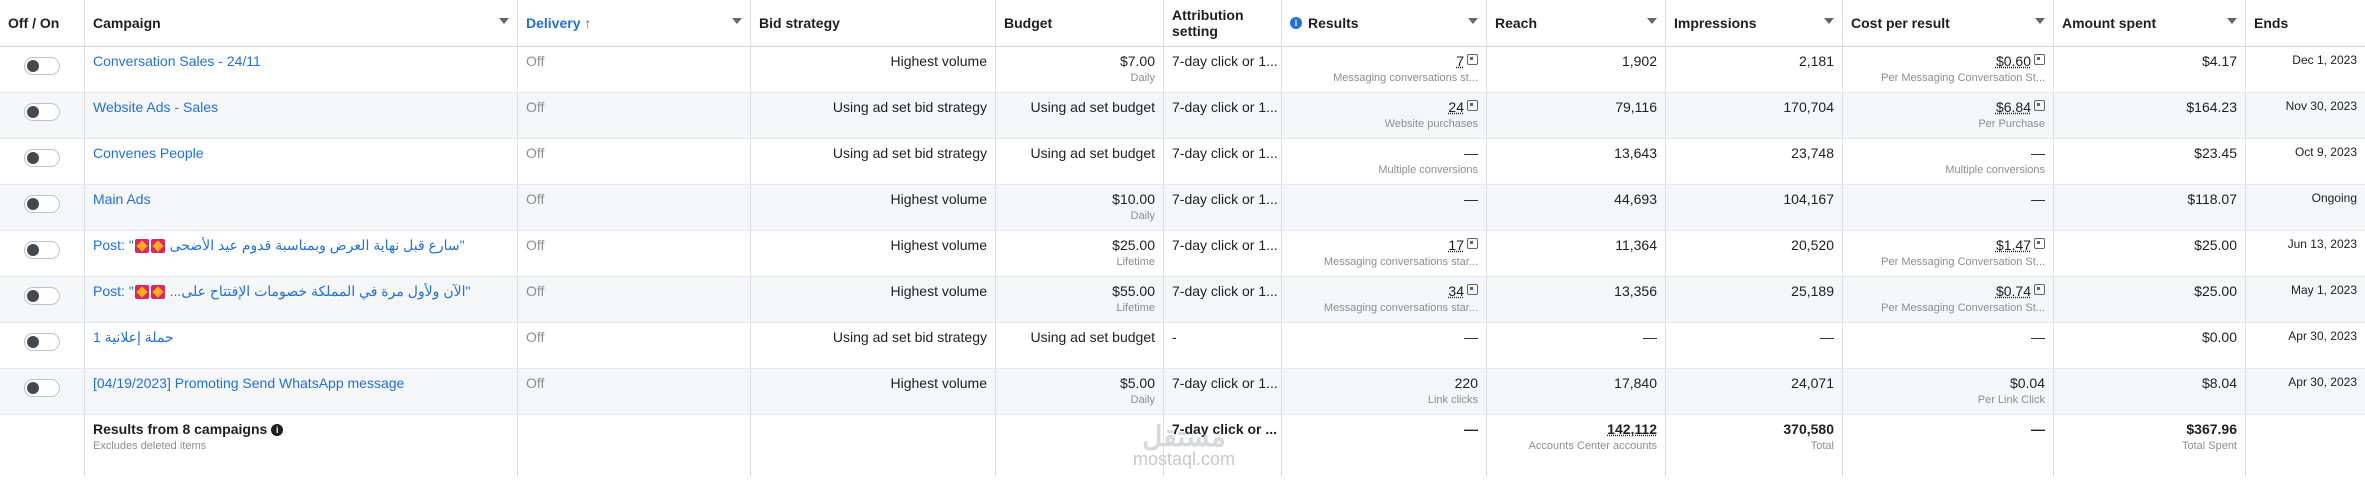 This screenshot has width=2365, height=481. What do you see at coordinates (1576, 23) in the screenshot?
I see `col-header-reach: Reach` at bounding box center [1576, 23].